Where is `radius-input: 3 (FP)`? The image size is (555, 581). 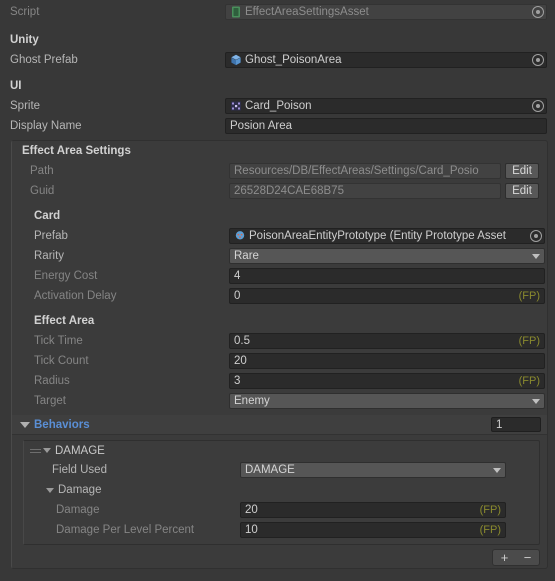 radius-input: 3 (FP) is located at coordinates (387, 381).